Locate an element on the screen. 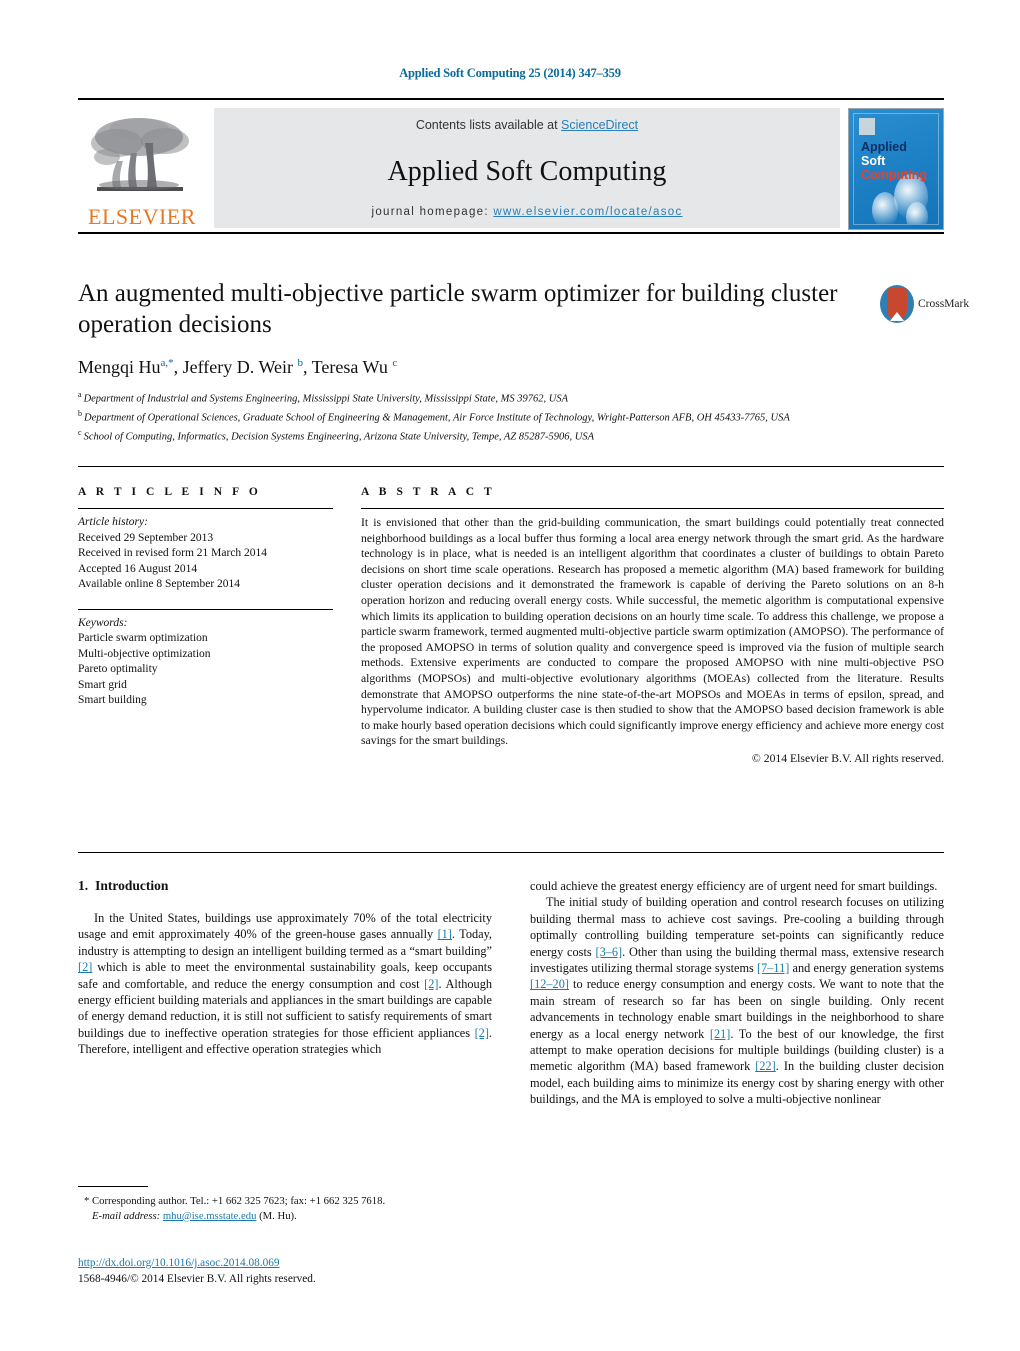 Image resolution: width=1020 pixels, height=1351 pixels. article-history-item: Received 29 September 2013 is located at coordinates (146, 537).